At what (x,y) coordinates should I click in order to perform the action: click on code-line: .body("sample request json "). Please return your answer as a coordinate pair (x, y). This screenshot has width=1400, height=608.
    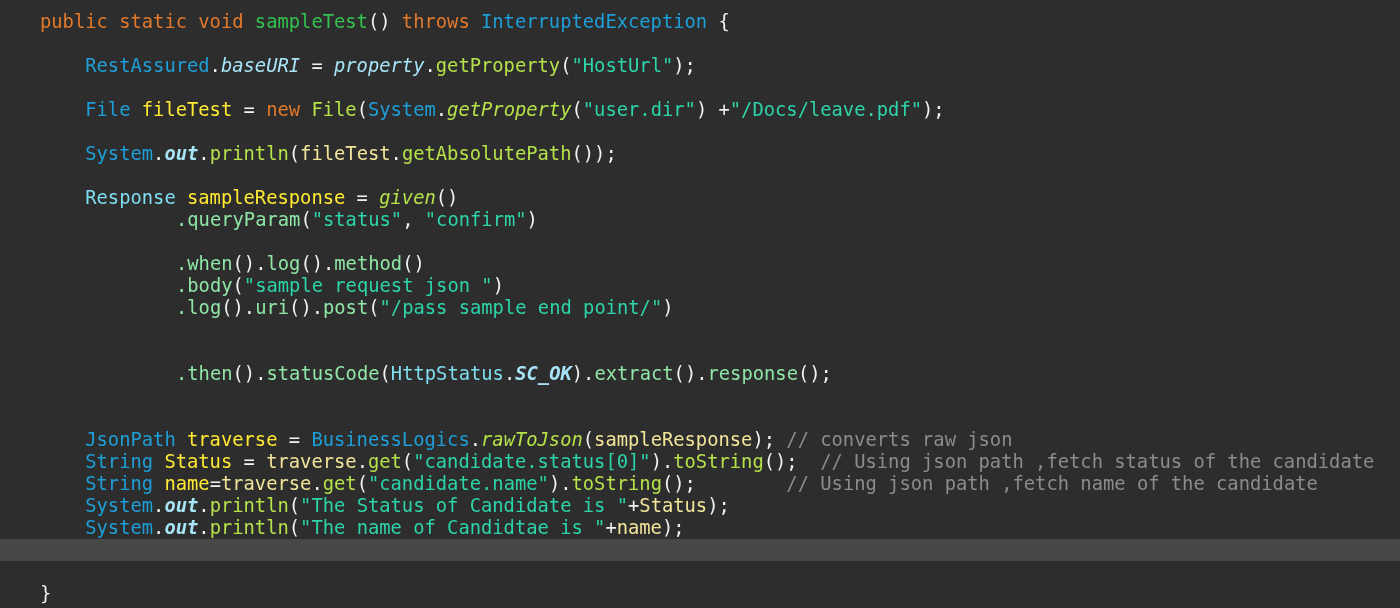
    Looking at the image, I should click on (340, 286).